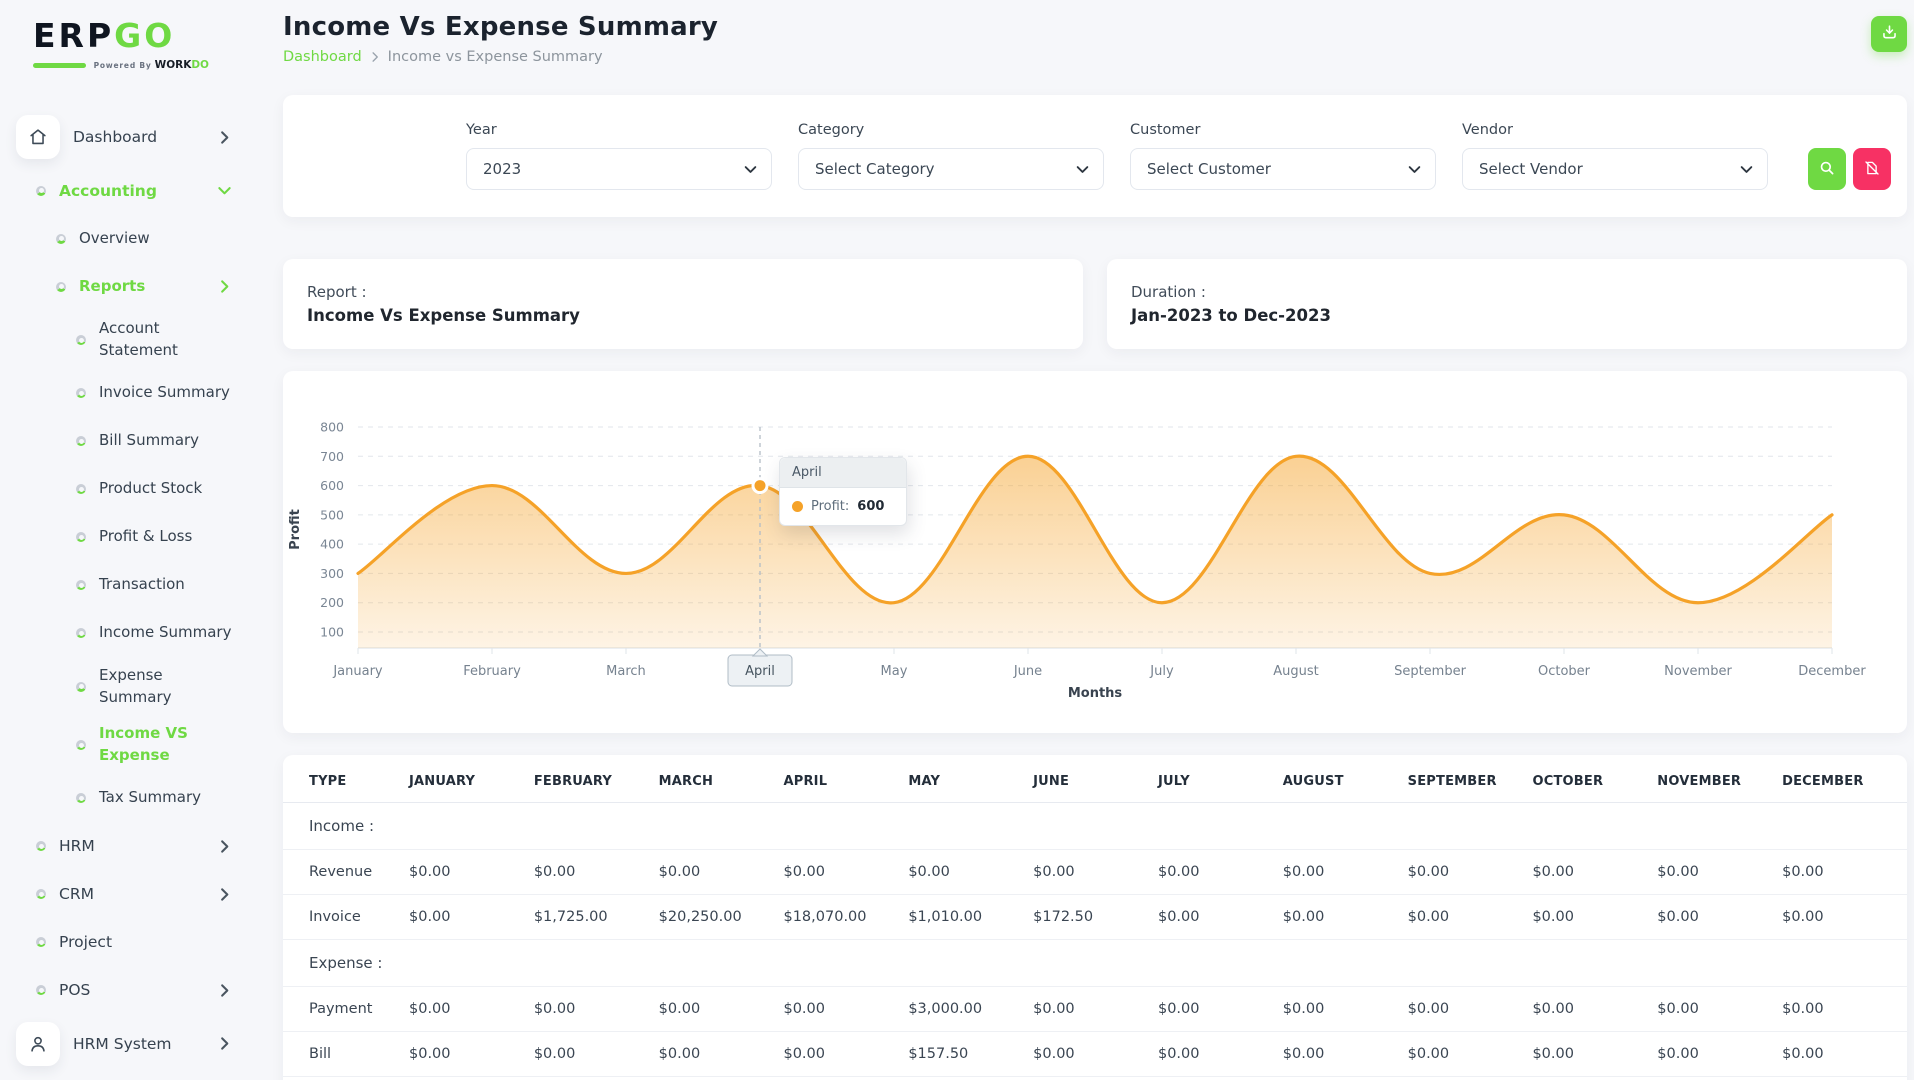 The height and width of the screenshot is (1080, 1914). I want to click on breadcrumb-dashboard-link: Dashboard, so click(322, 57).